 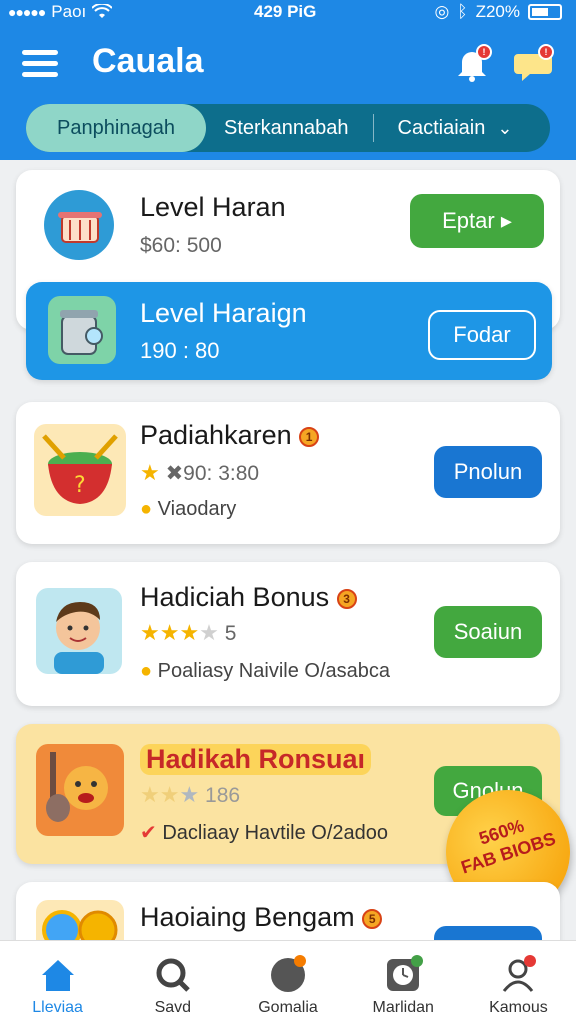 What do you see at coordinates (148, 833) in the screenshot?
I see `check-icon: ✔` at bounding box center [148, 833].